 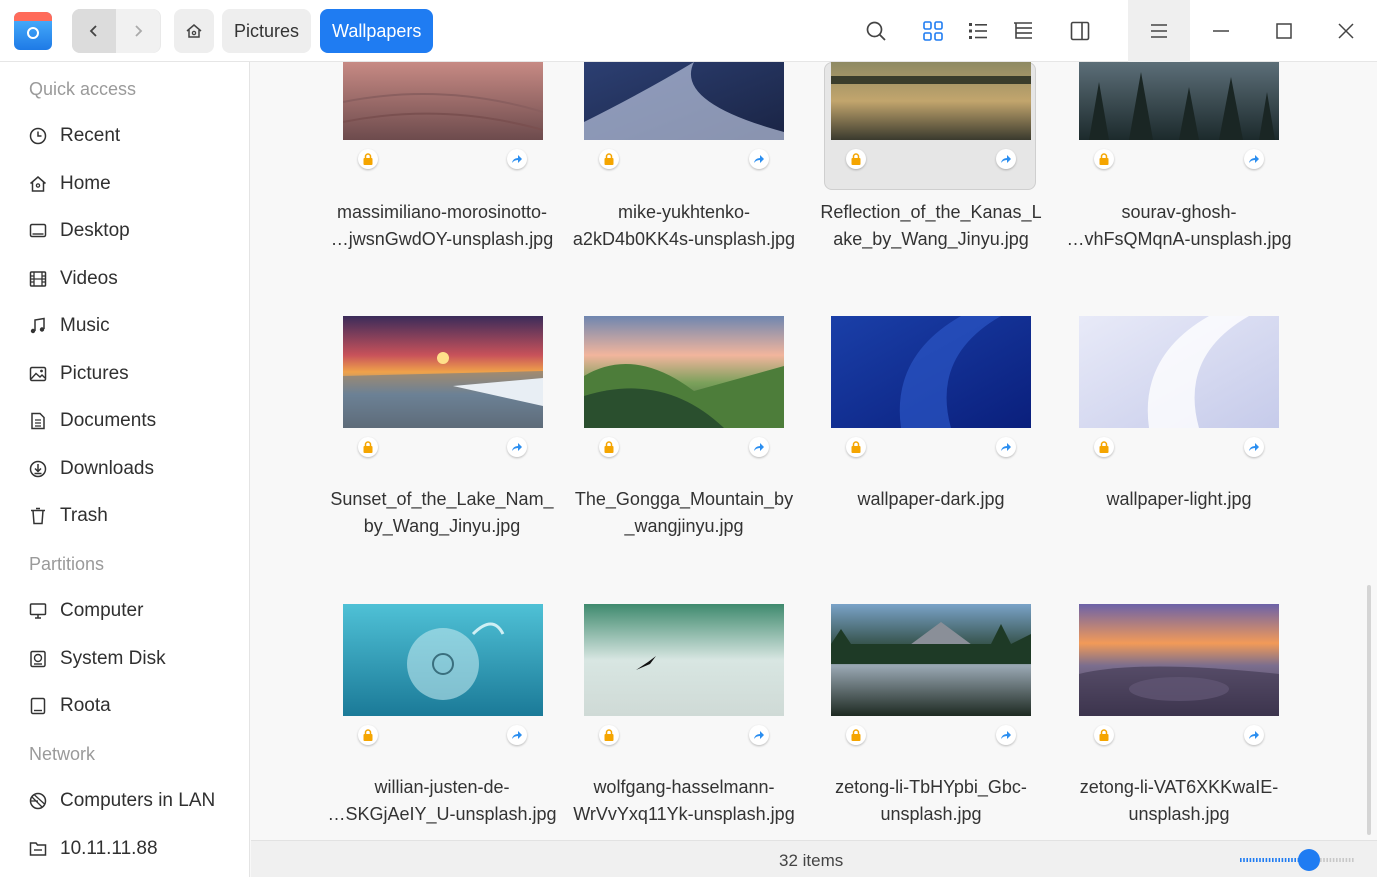 What do you see at coordinates (38, 230) in the screenshot?
I see `desktop-icon` at bounding box center [38, 230].